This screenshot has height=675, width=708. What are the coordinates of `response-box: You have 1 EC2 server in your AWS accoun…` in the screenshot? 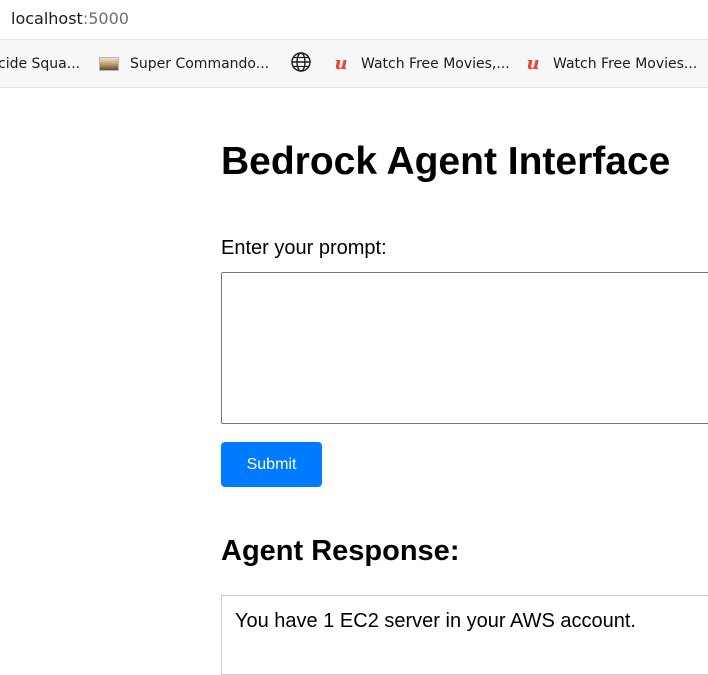 It's located at (464, 635).